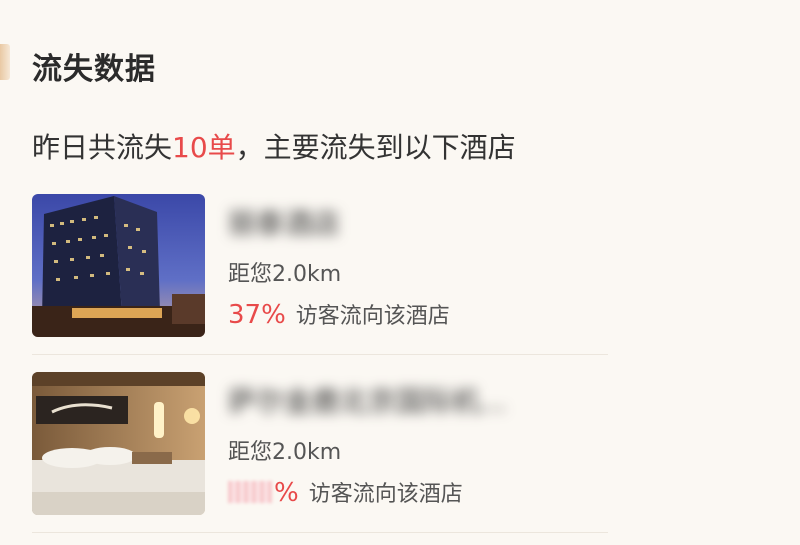  Describe the element at coordinates (375, 147) in the screenshot. I see `summary-suffix: ，主要流失到以下酒店` at that location.